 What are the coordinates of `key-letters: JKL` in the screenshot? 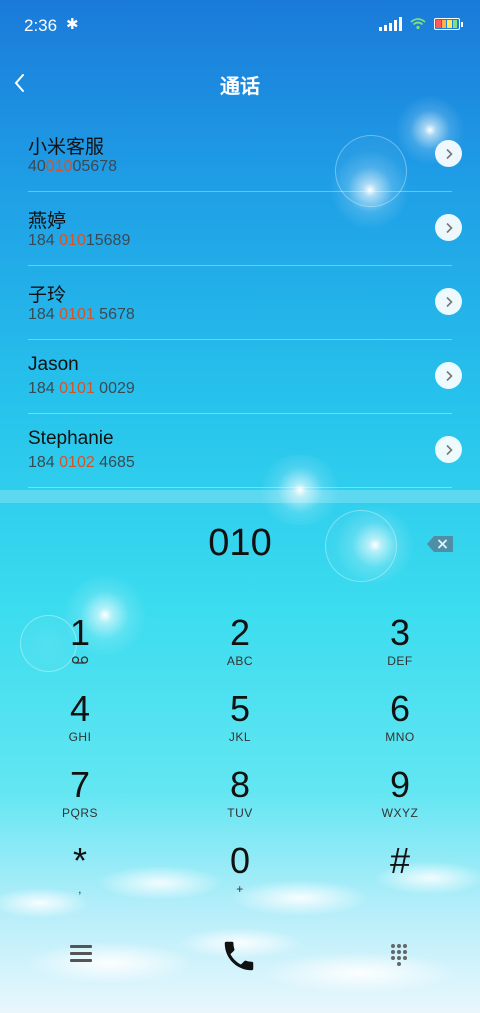 It's located at (240, 737).